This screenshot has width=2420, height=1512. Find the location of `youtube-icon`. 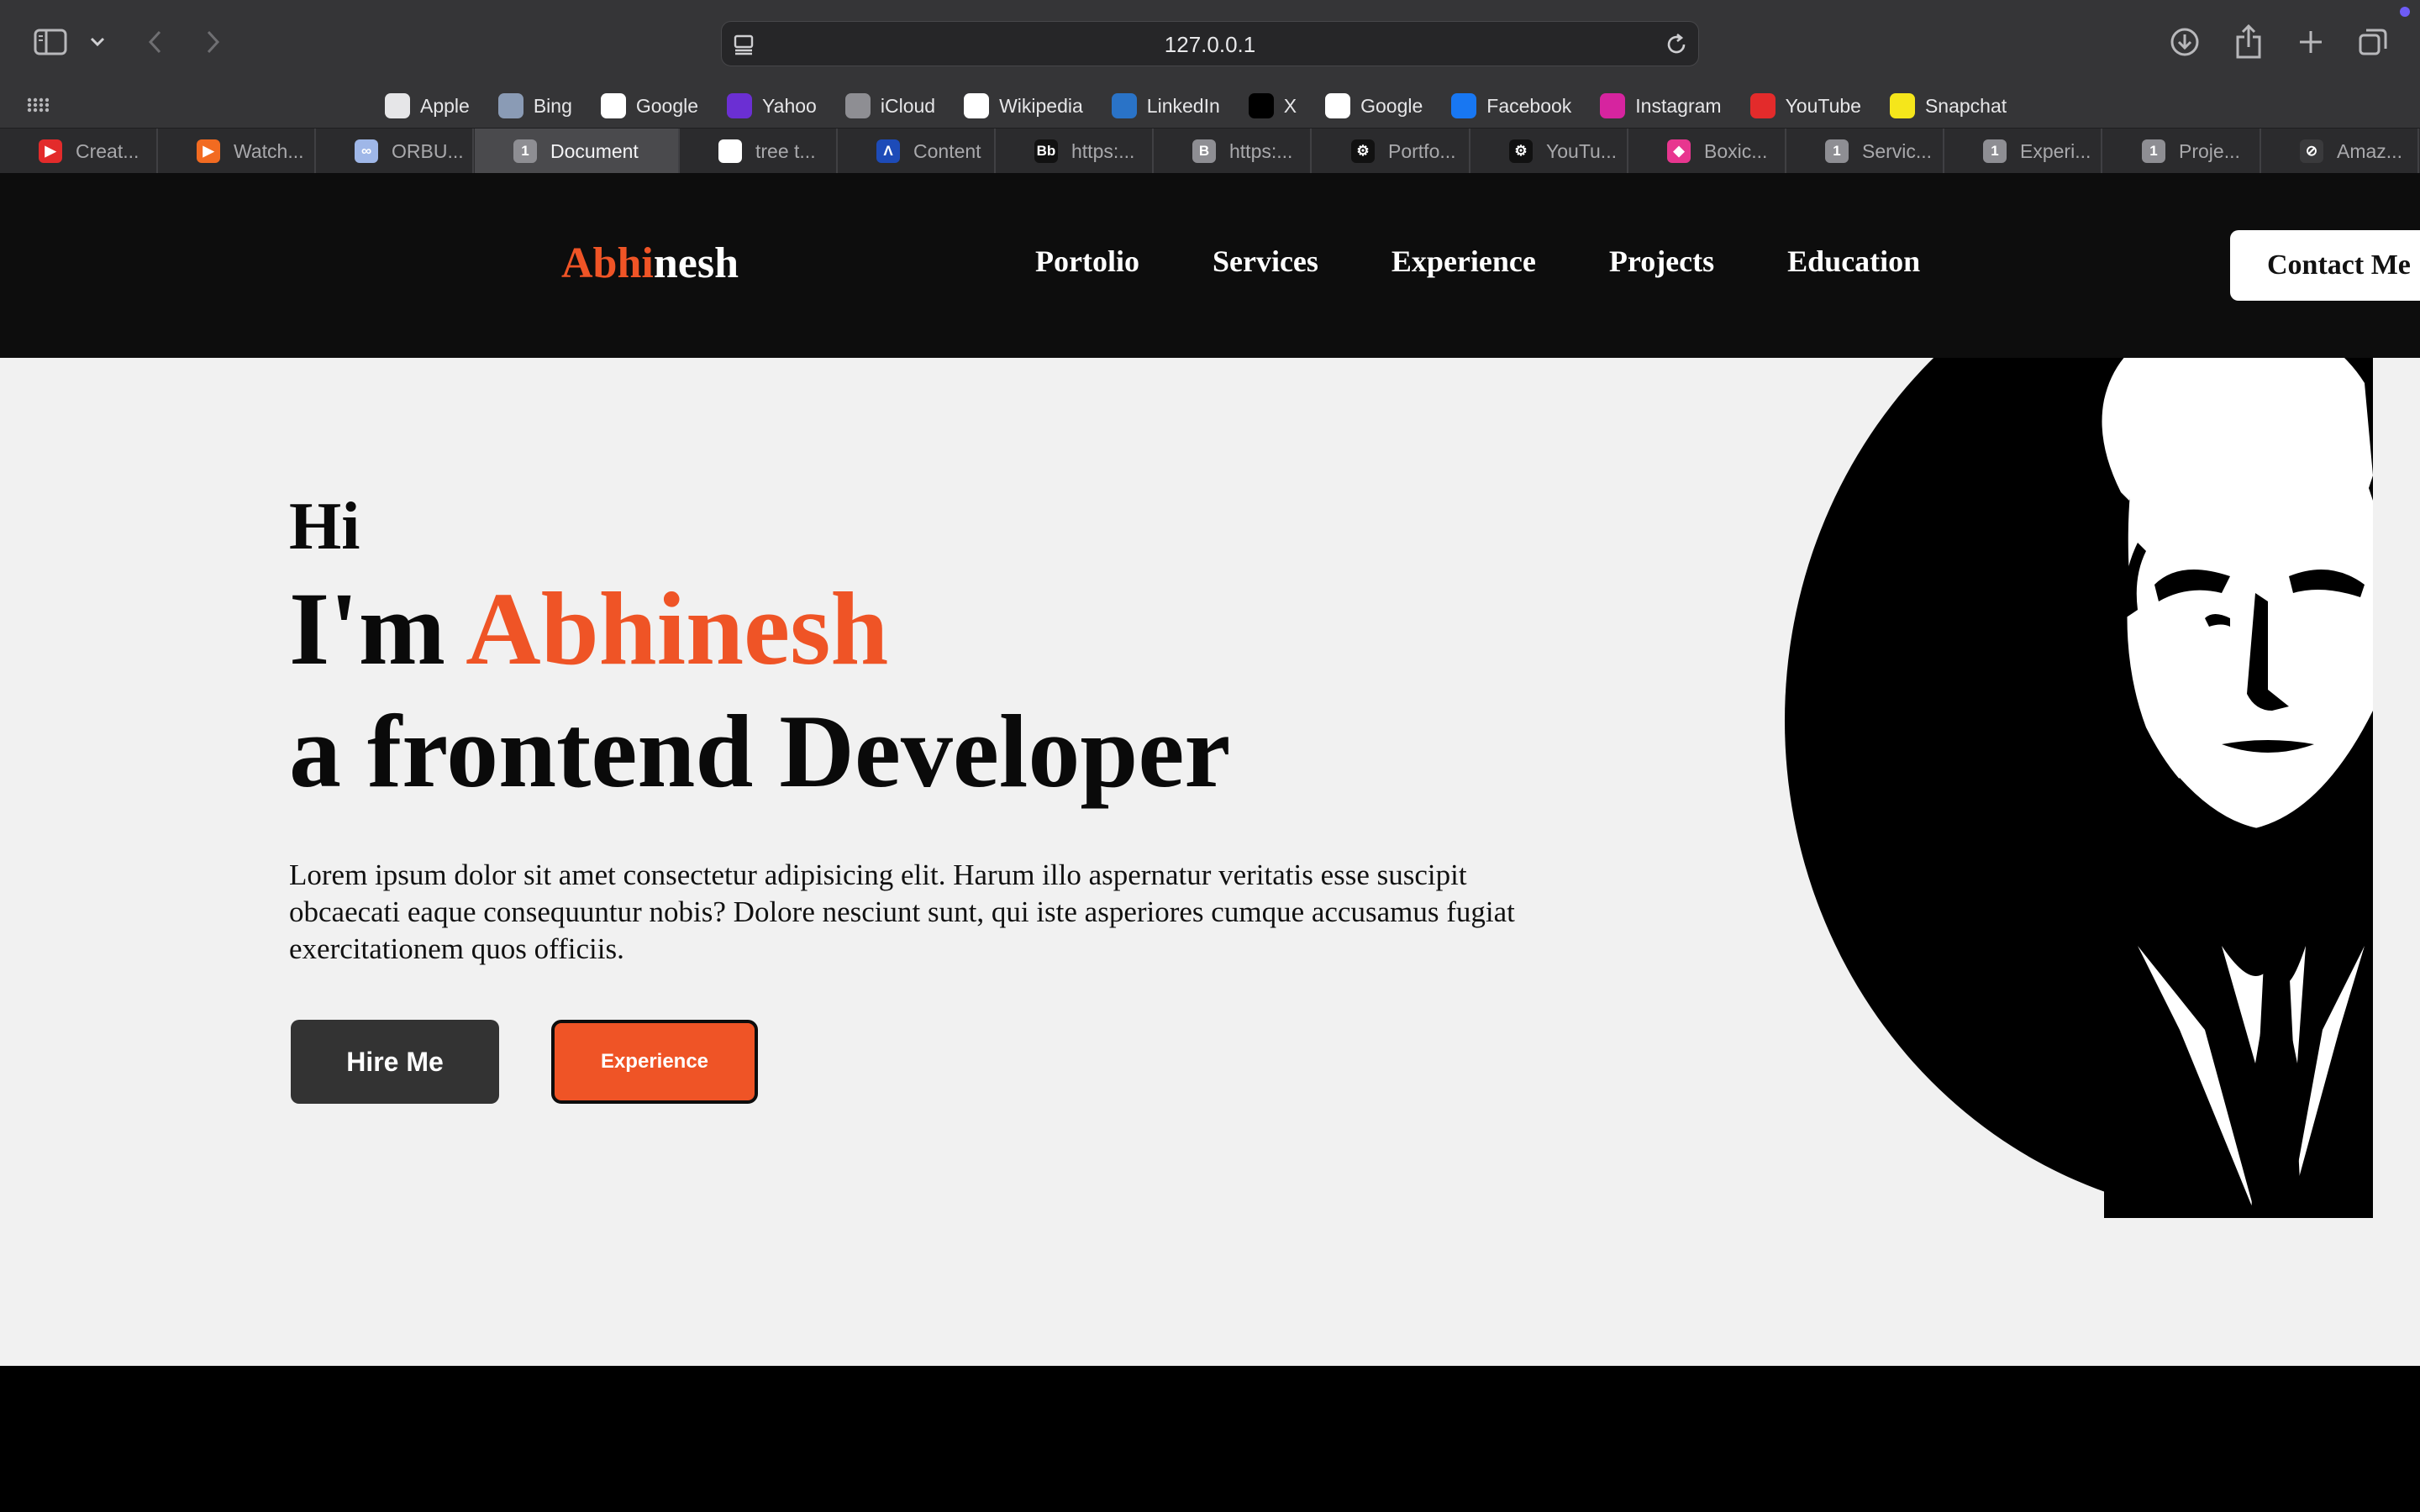

youtube-icon is located at coordinates (1762, 105).